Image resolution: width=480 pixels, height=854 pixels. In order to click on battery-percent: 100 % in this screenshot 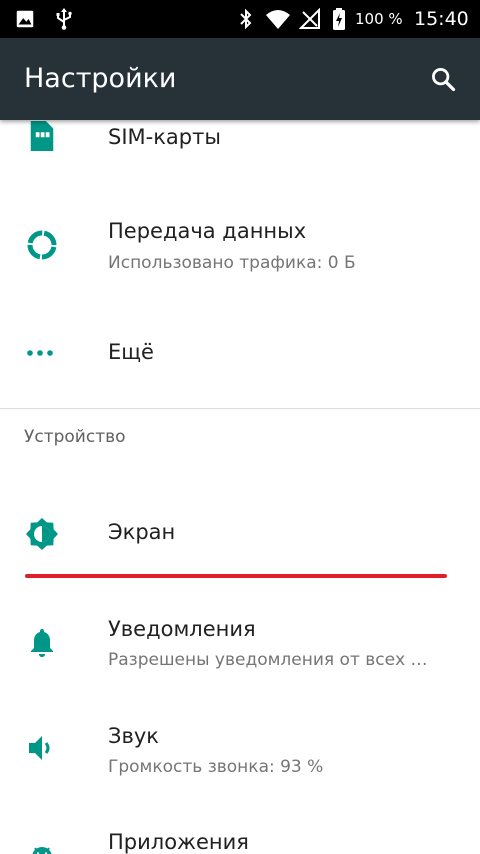, I will do `click(379, 19)`.